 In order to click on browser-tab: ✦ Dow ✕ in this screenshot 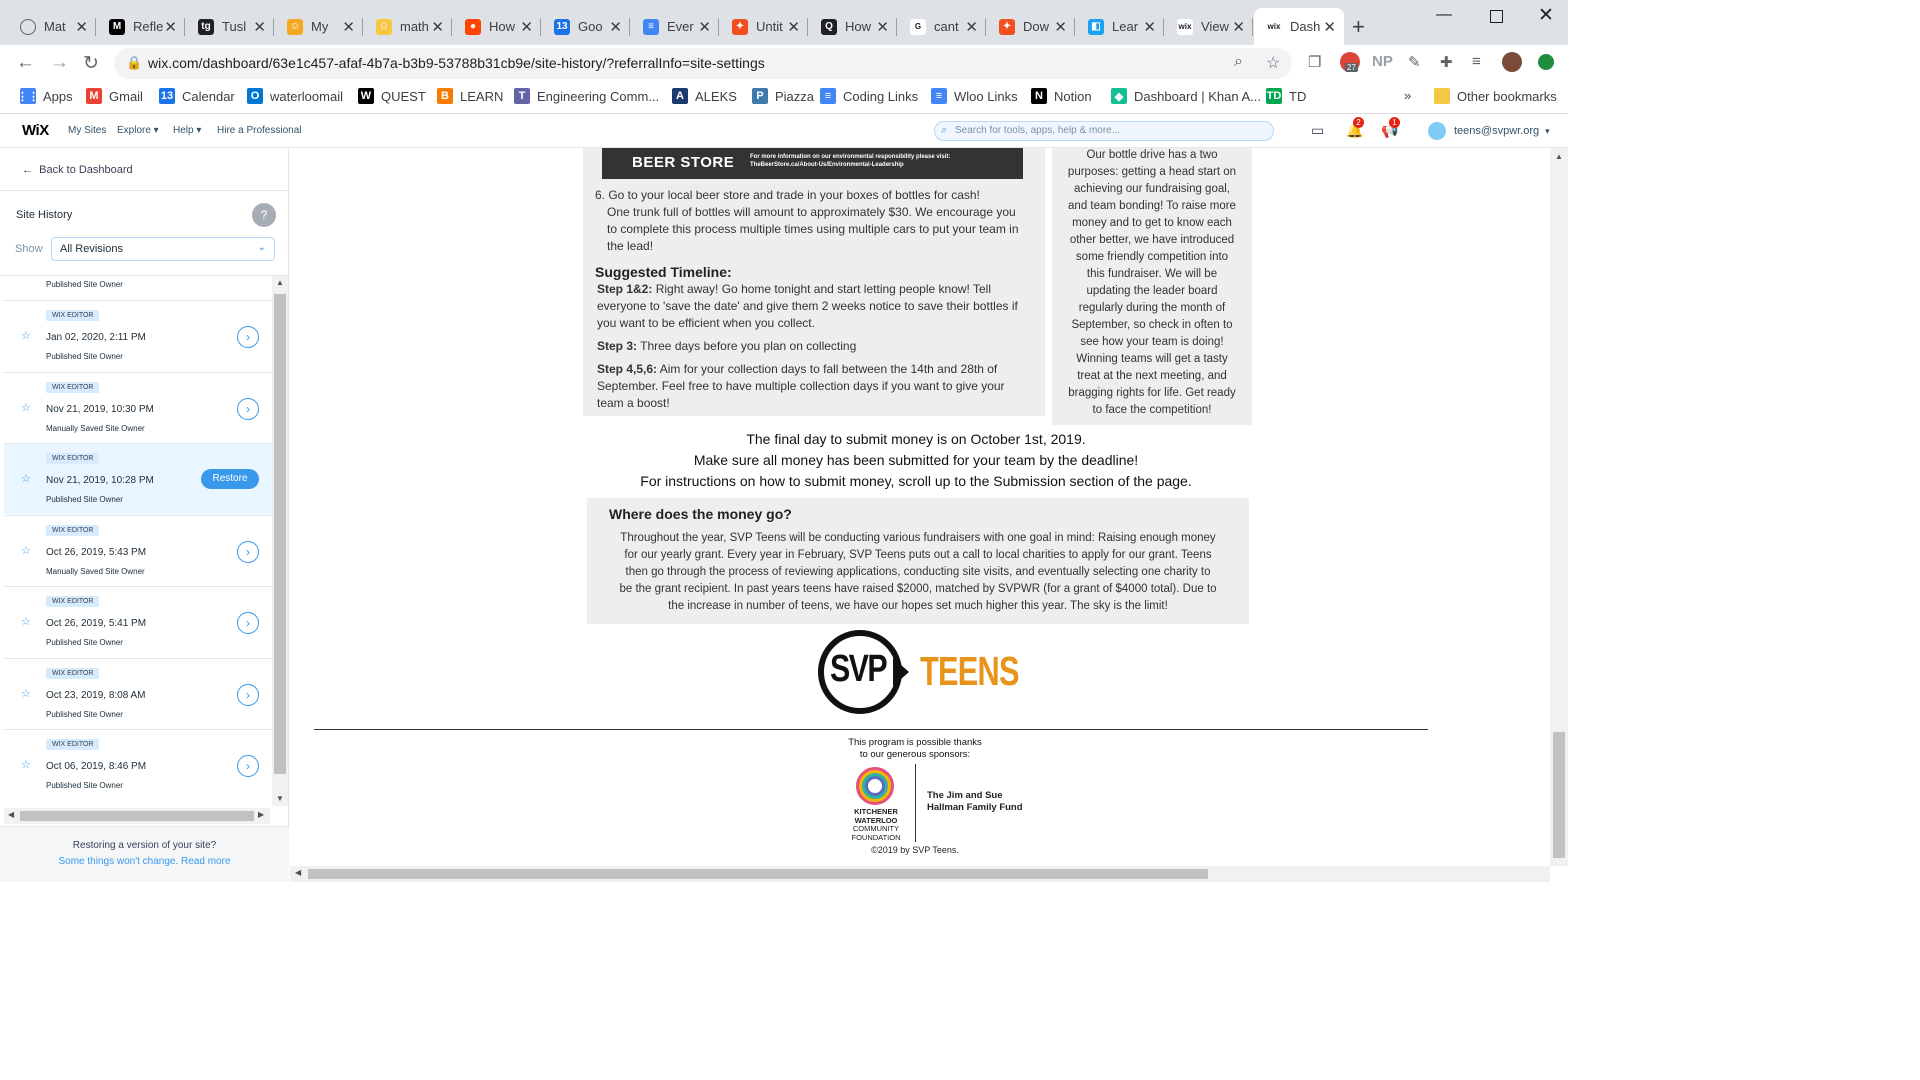, I will do `click(1031, 26)`.